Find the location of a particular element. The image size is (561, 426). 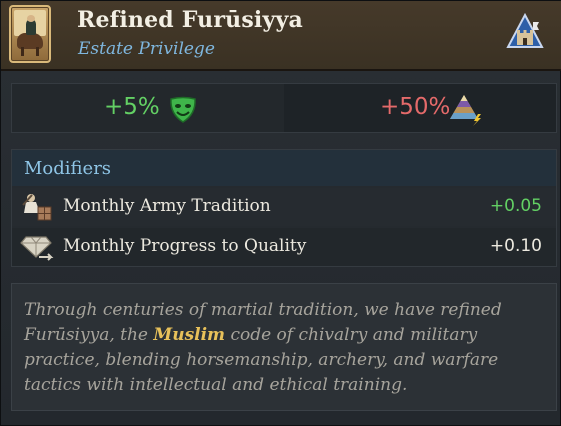

religion-keyword: Muslim is located at coordinates (189, 335).